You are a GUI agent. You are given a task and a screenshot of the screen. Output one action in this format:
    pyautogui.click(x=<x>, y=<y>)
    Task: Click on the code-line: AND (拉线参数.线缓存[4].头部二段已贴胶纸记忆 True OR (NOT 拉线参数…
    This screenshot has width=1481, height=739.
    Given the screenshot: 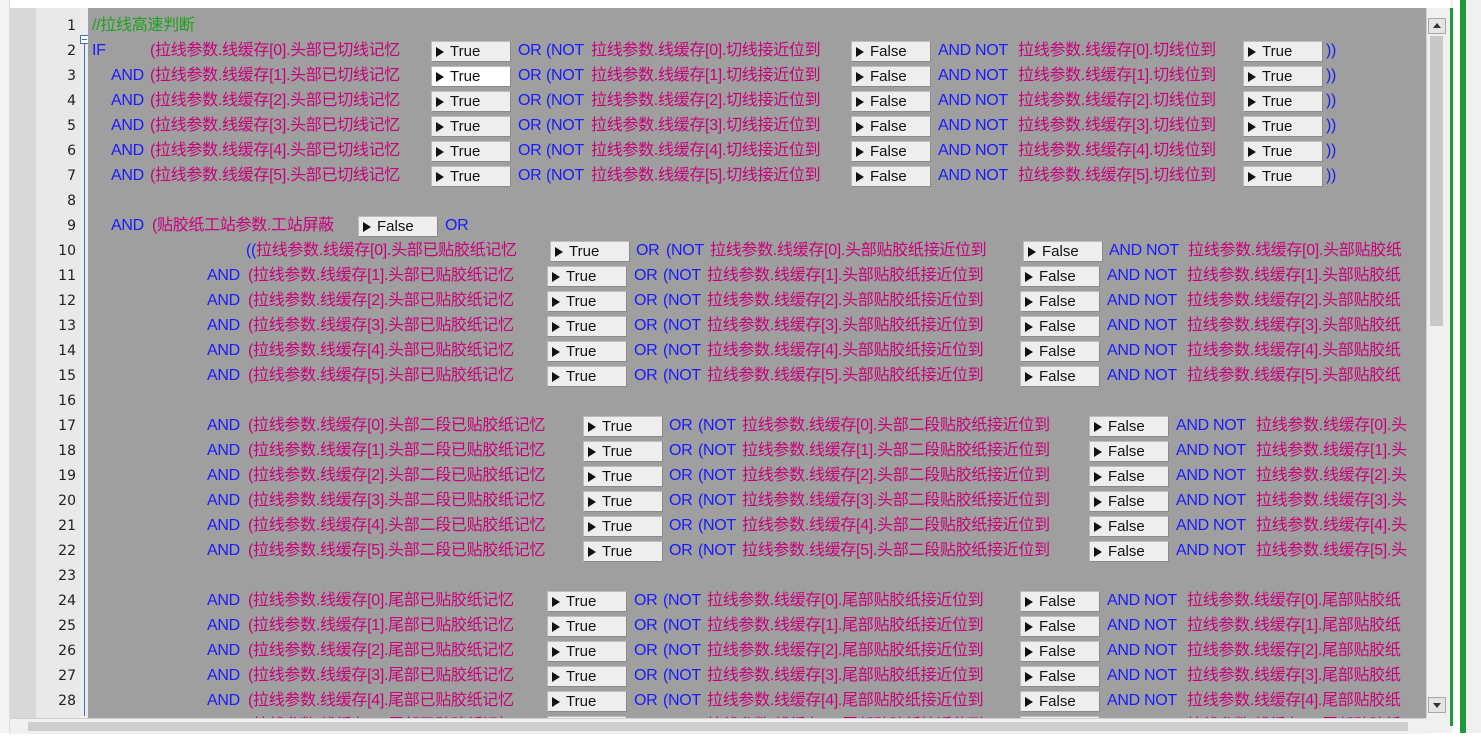 What is the action you would take?
    pyautogui.click(x=757, y=526)
    